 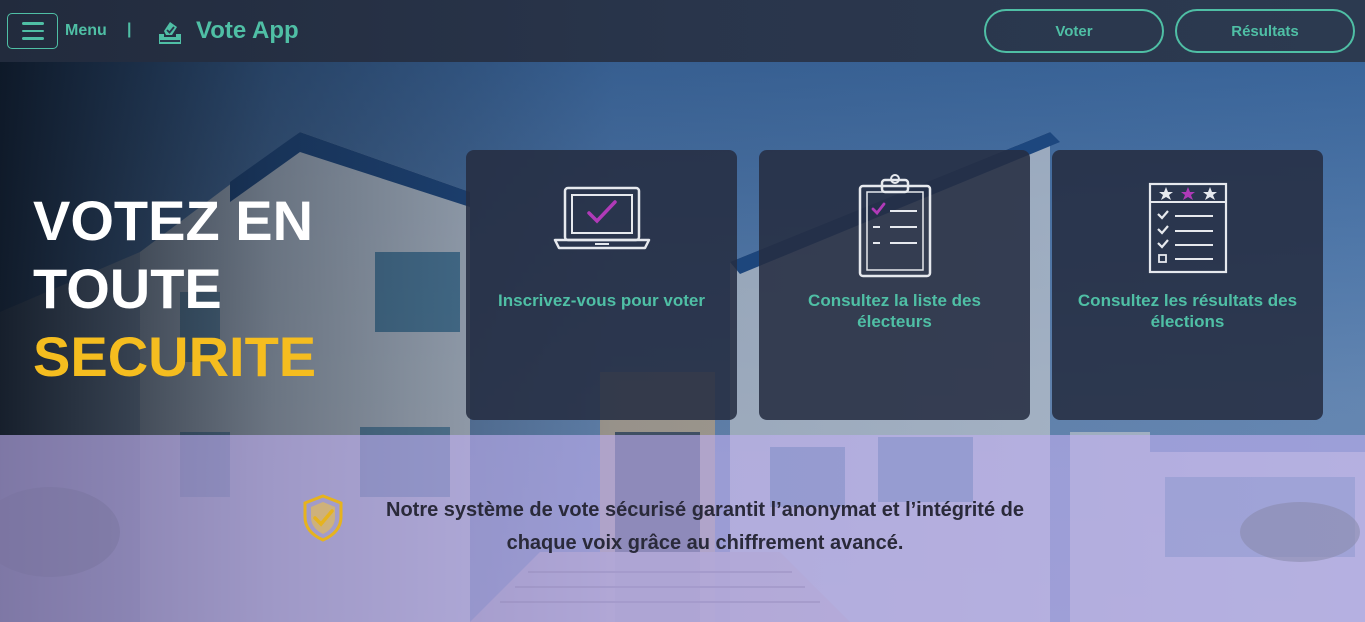 I want to click on results-checklist-icon, so click(x=1187, y=228).